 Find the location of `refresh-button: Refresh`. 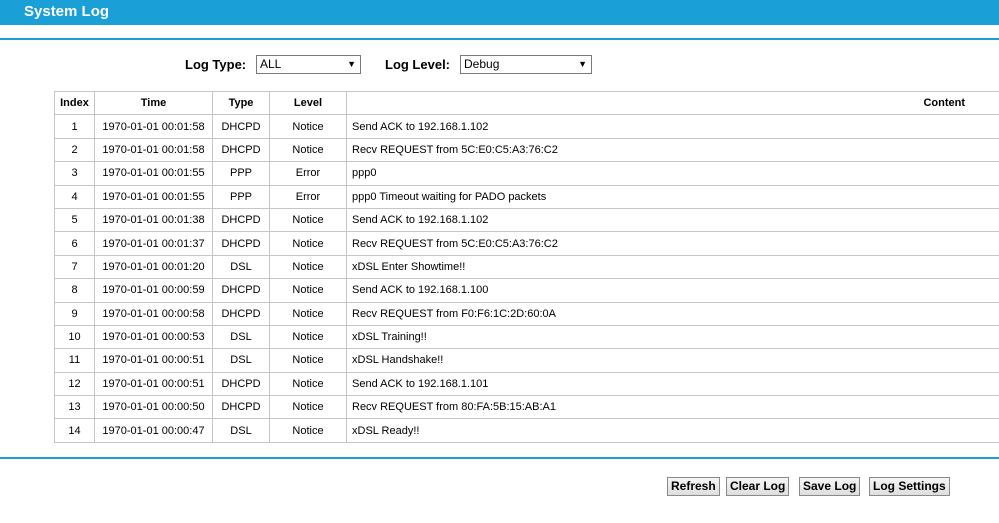

refresh-button: Refresh is located at coordinates (693, 486).